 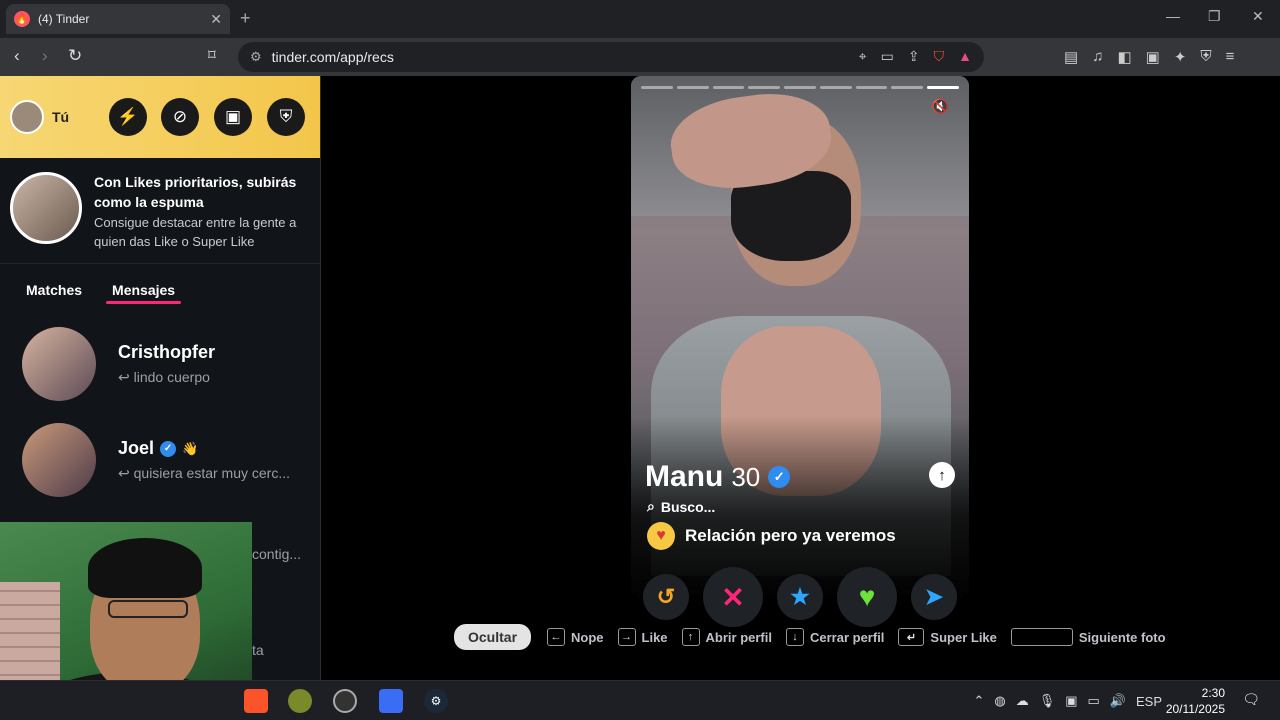 I want to click on open-profile-icon: ↑, so click(x=942, y=475).